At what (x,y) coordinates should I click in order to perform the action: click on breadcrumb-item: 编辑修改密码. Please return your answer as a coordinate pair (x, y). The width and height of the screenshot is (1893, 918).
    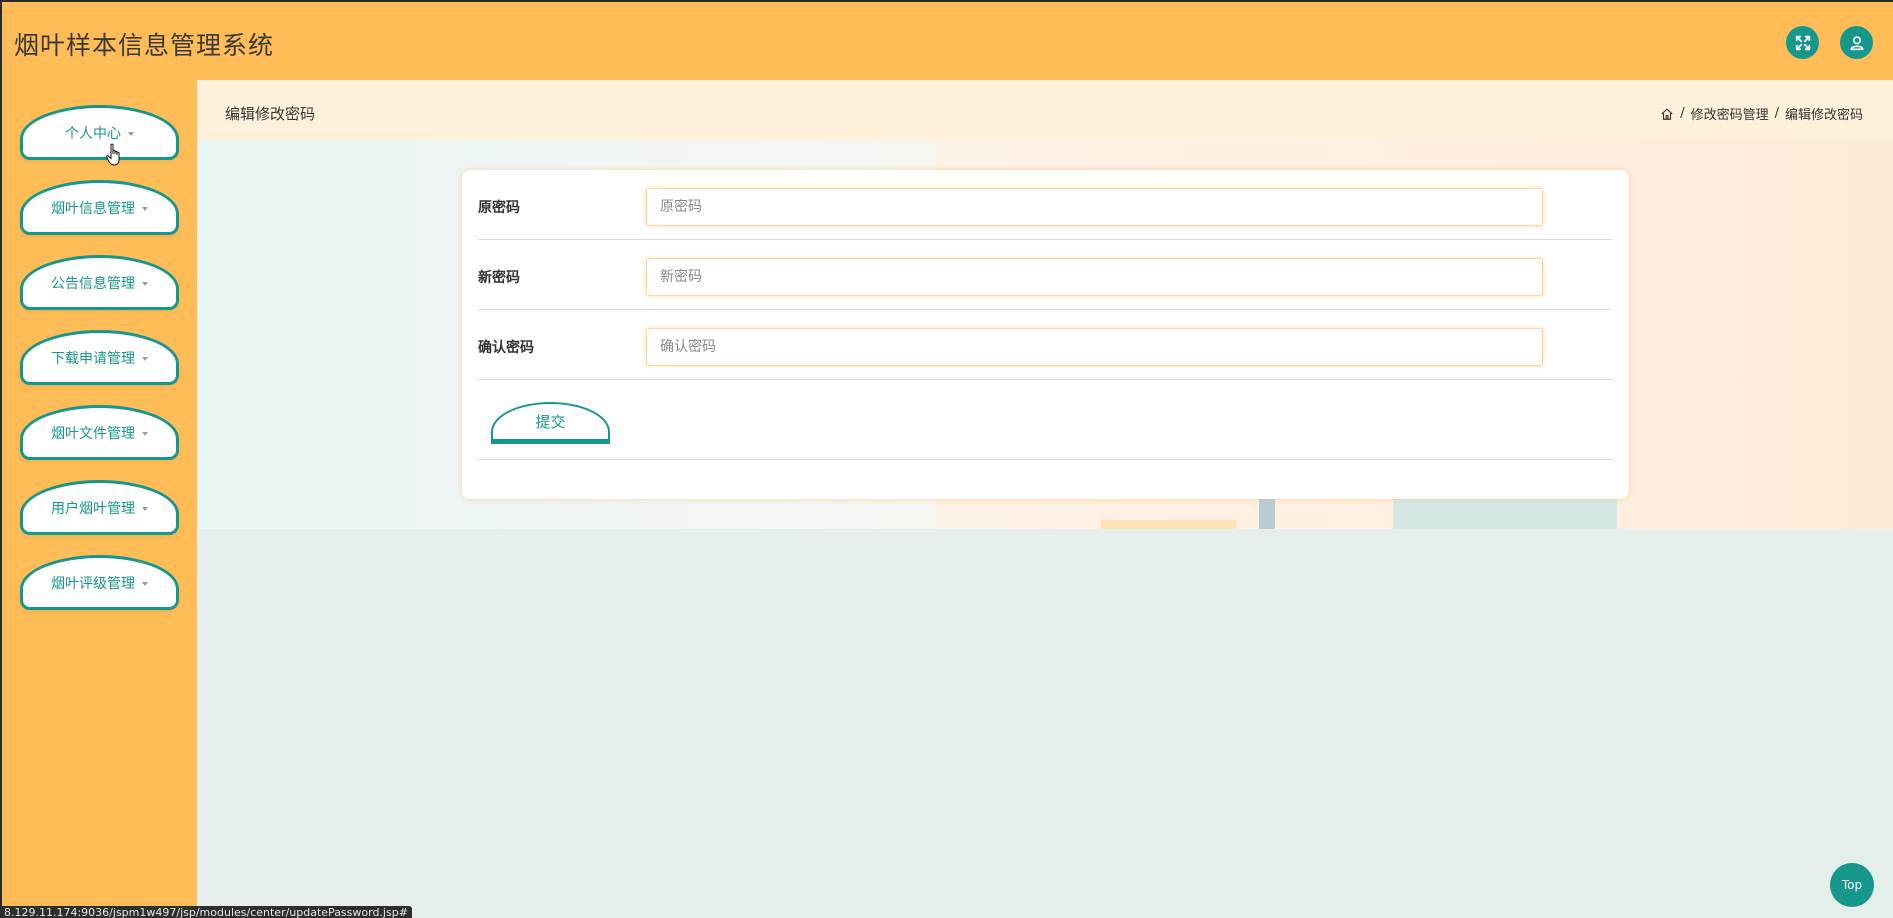
    Looking at the image, I should click on (1823, 115).